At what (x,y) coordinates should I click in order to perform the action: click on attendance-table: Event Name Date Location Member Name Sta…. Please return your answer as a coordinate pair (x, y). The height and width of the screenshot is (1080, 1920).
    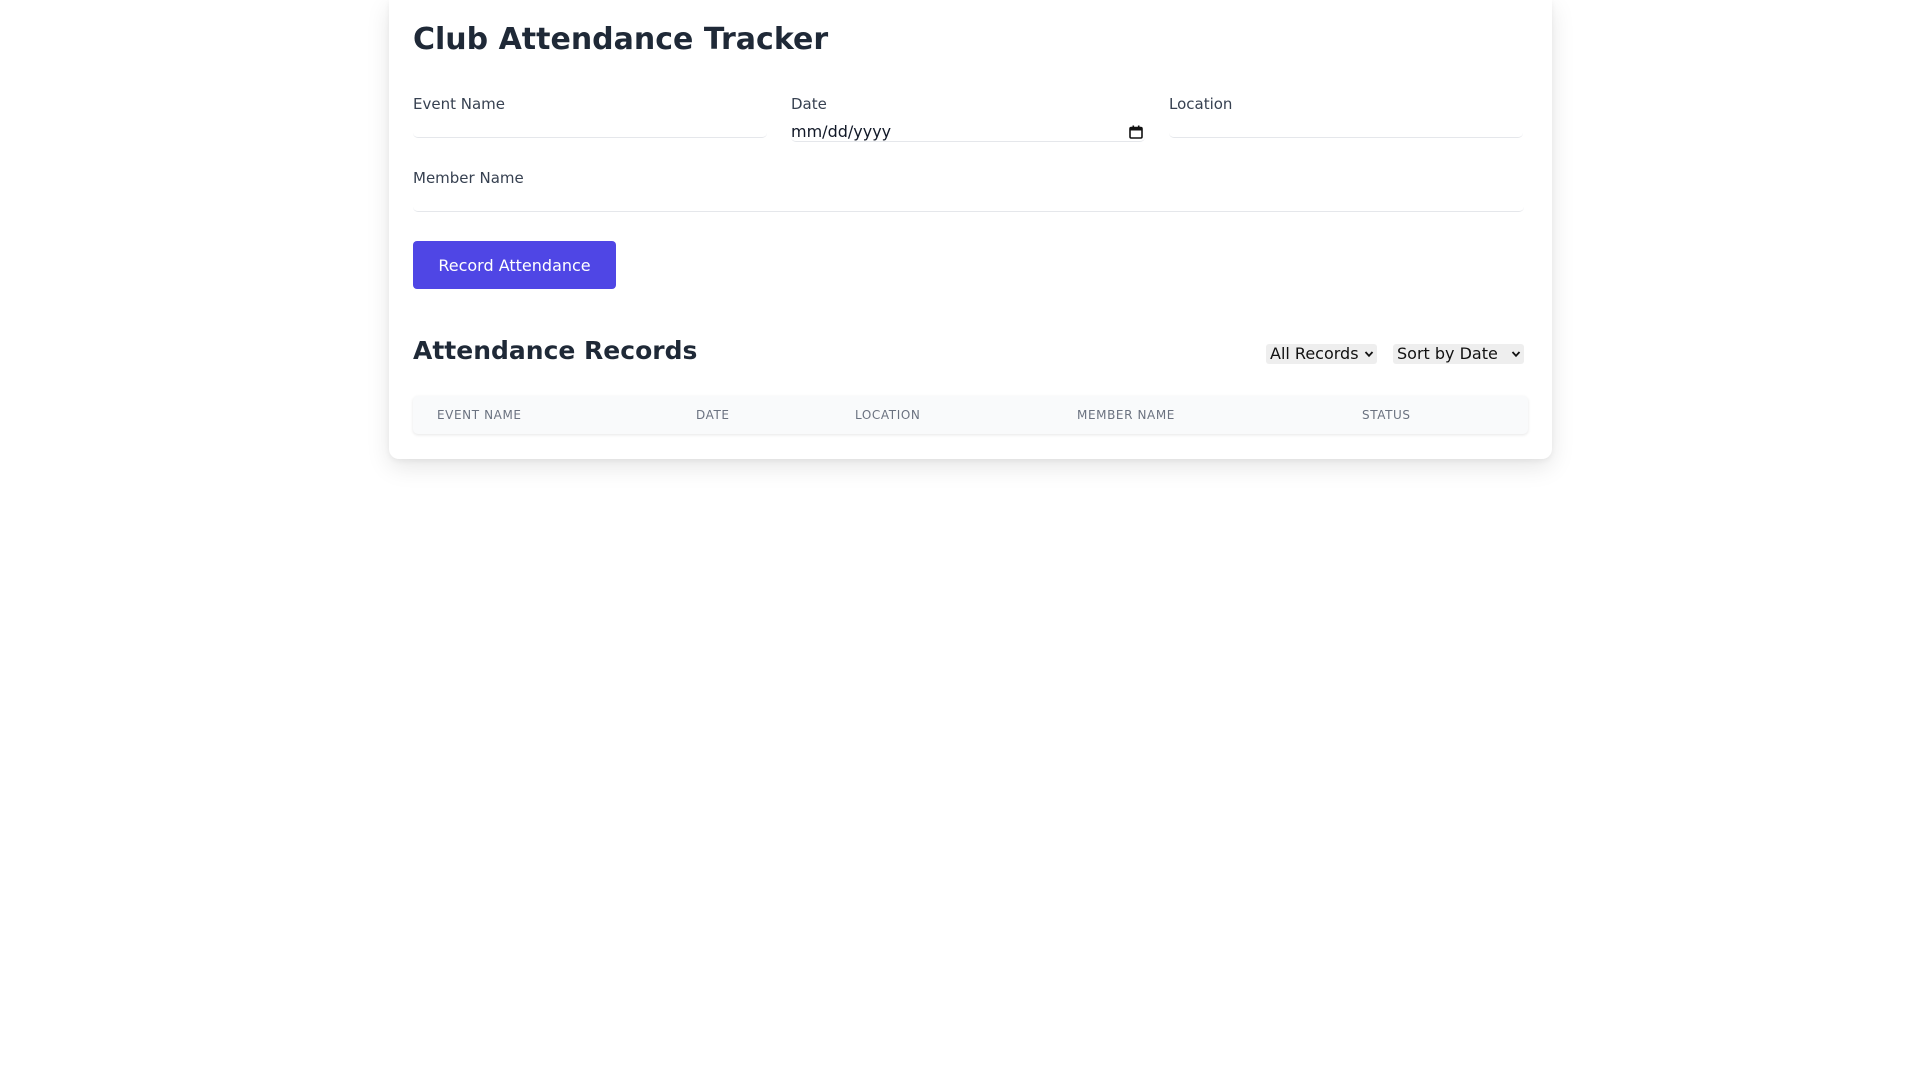
    Looking at the image, I should click on (970, 415).